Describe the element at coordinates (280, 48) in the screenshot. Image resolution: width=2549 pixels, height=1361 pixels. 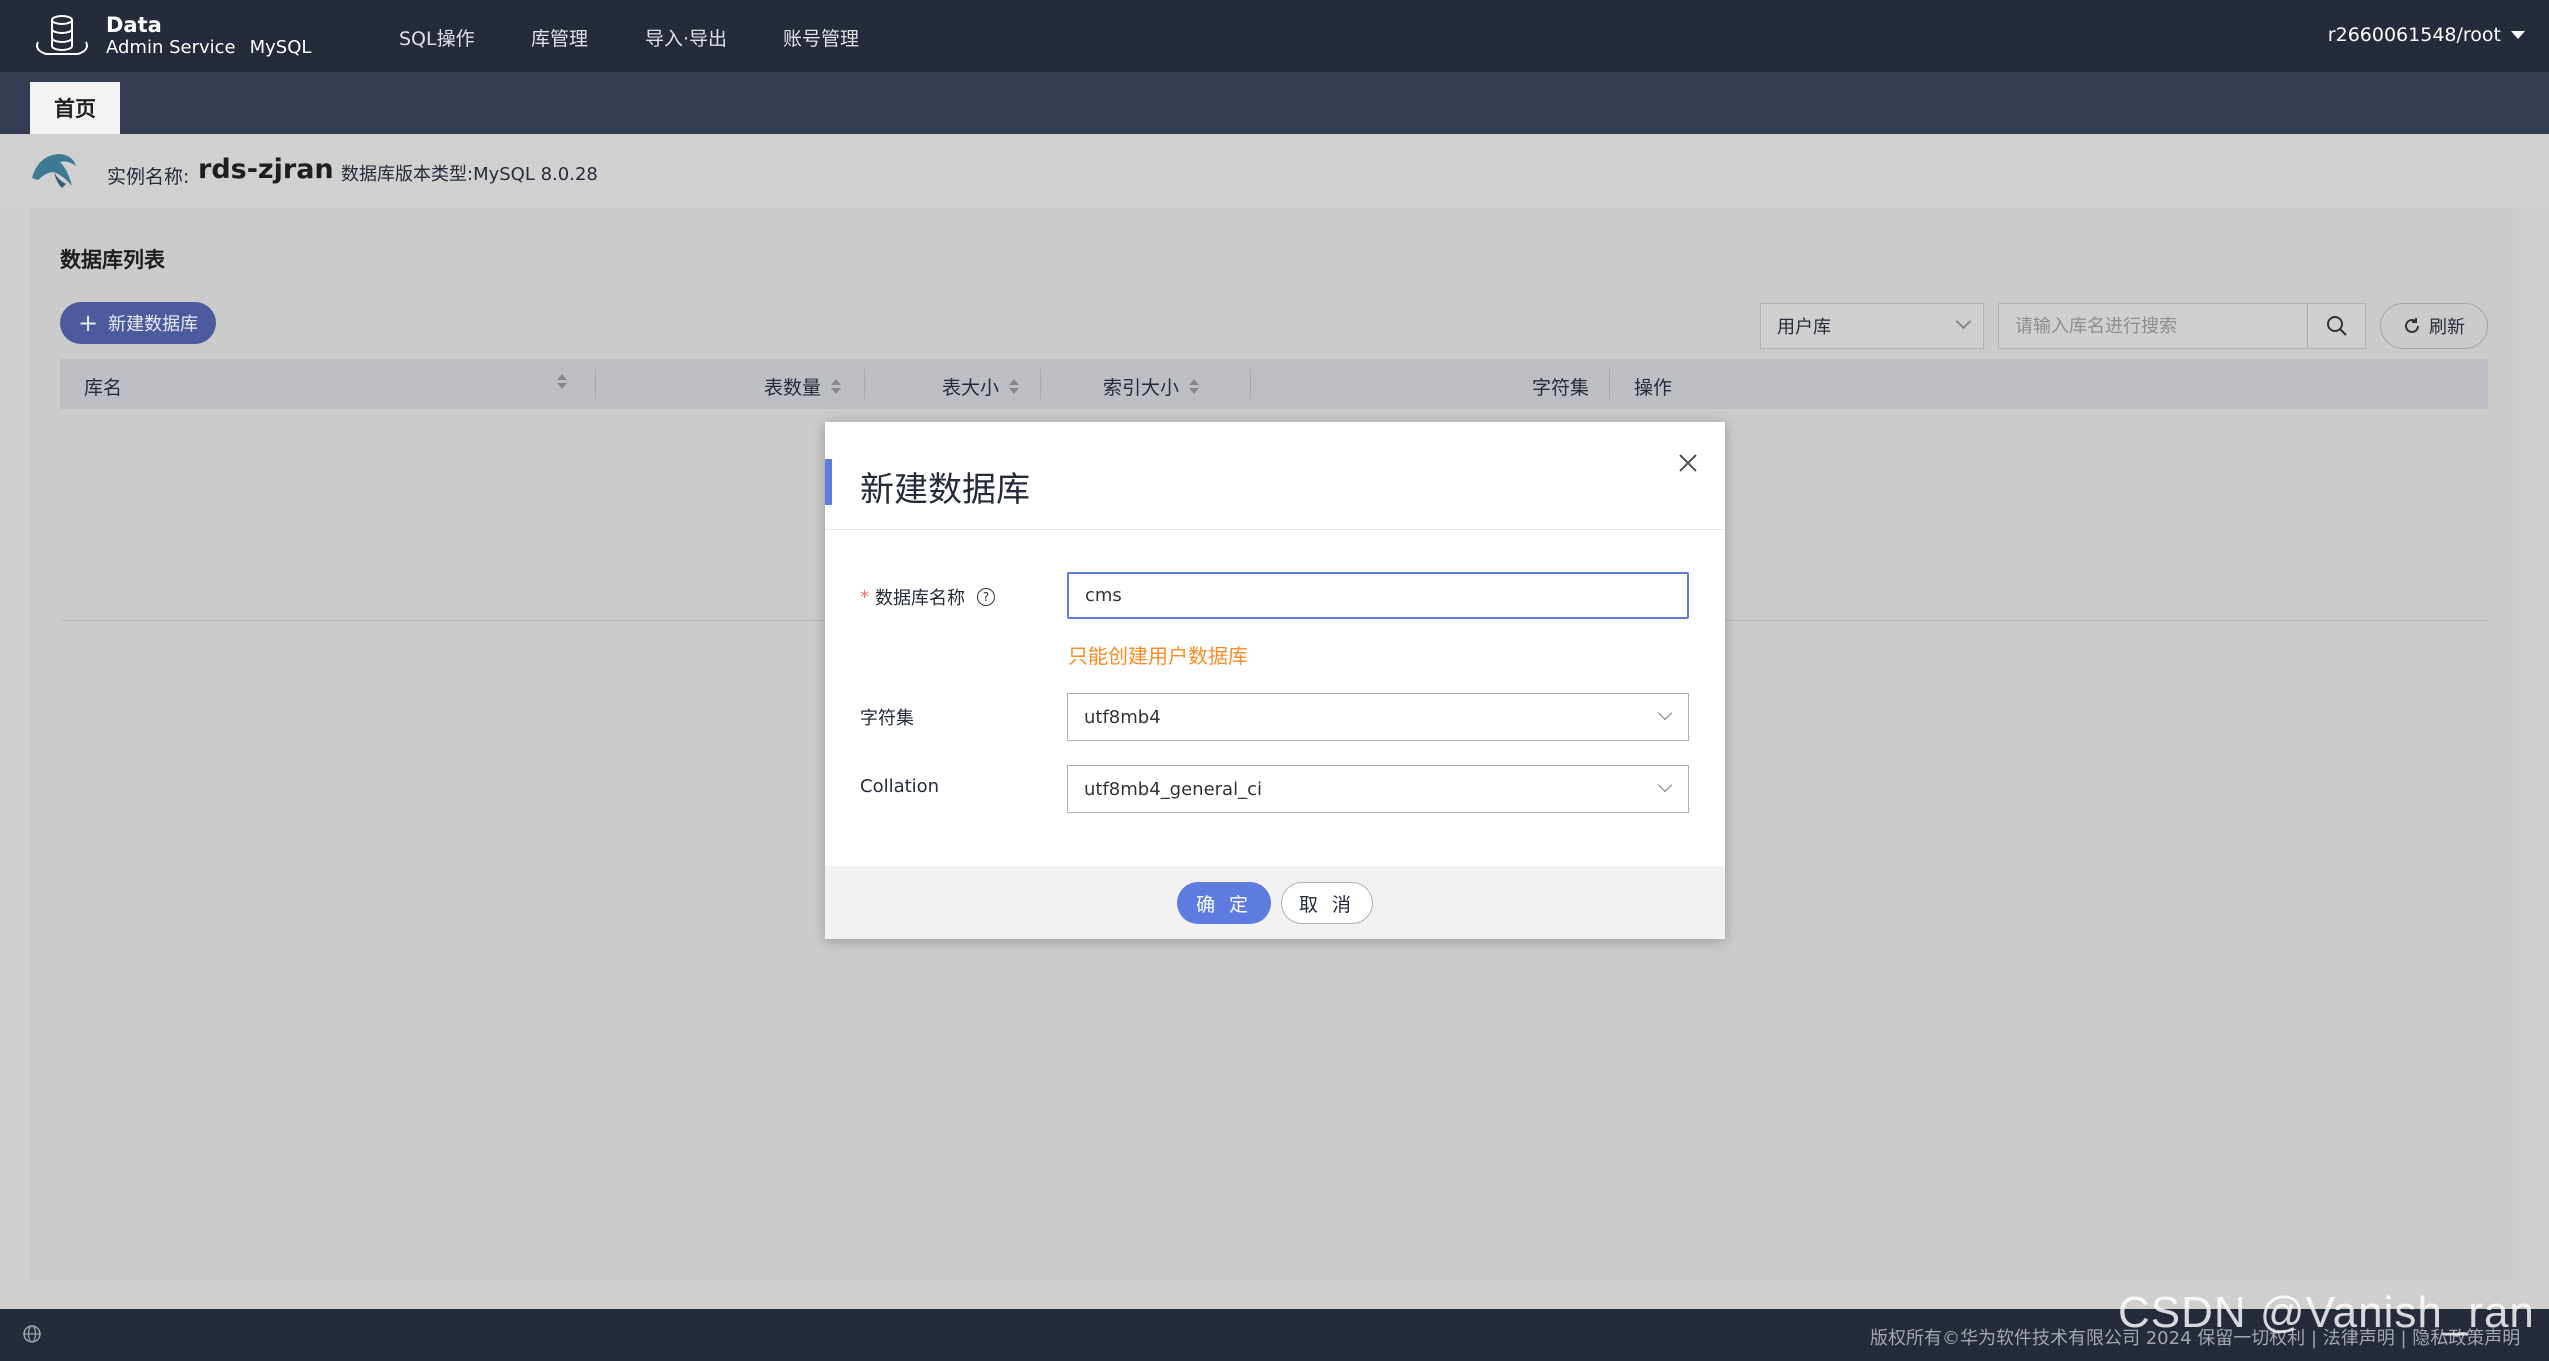
I see `brand-product: MySQL` at that location.